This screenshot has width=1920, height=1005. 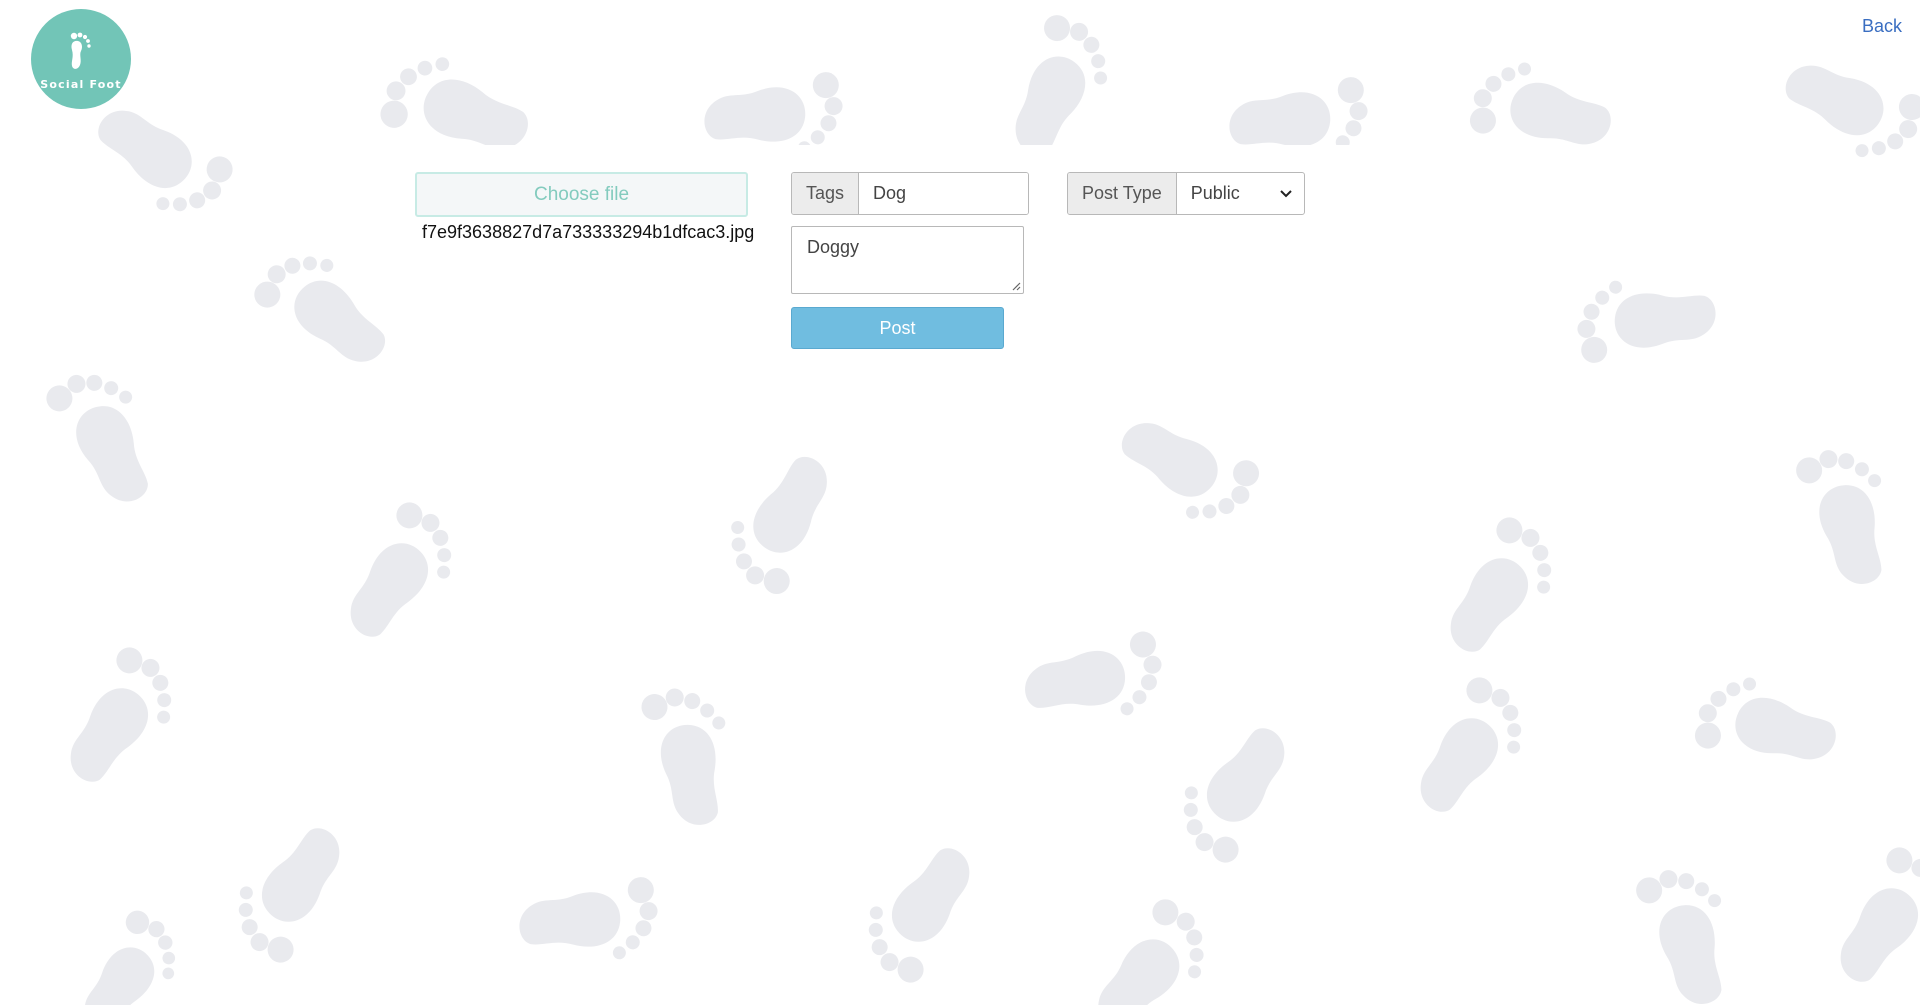 I want to click on tags-input, so click(x=943, y=193).